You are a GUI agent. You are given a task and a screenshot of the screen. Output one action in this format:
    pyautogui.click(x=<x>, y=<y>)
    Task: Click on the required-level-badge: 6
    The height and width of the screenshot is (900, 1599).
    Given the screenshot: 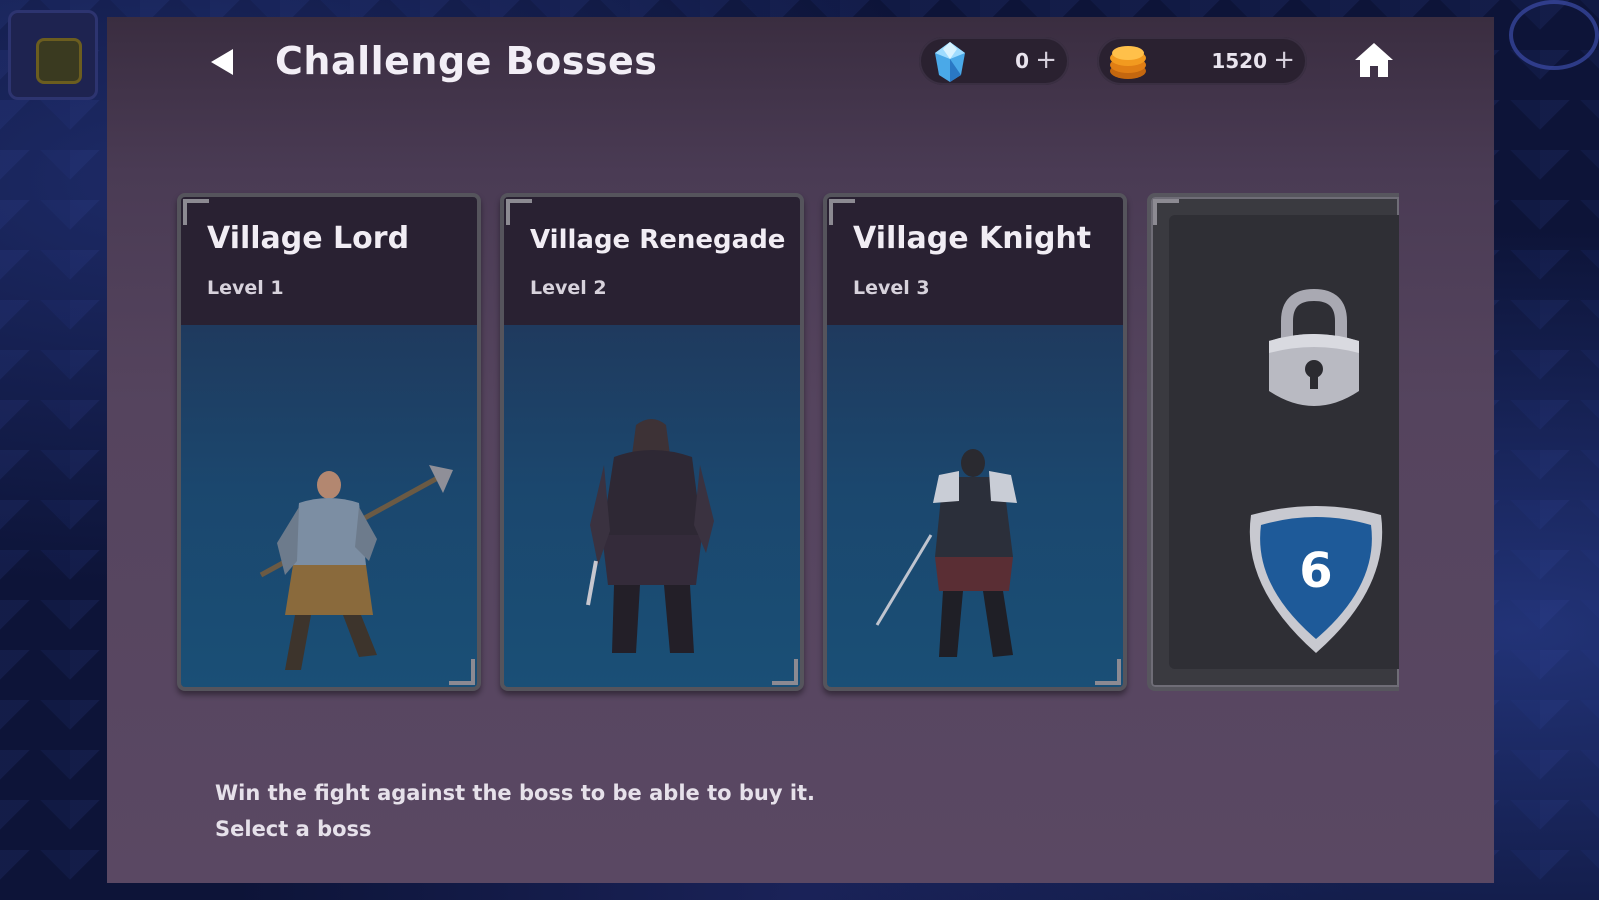 What is the action you would take?
    pyautogui.click(x=1315, y=577)
    